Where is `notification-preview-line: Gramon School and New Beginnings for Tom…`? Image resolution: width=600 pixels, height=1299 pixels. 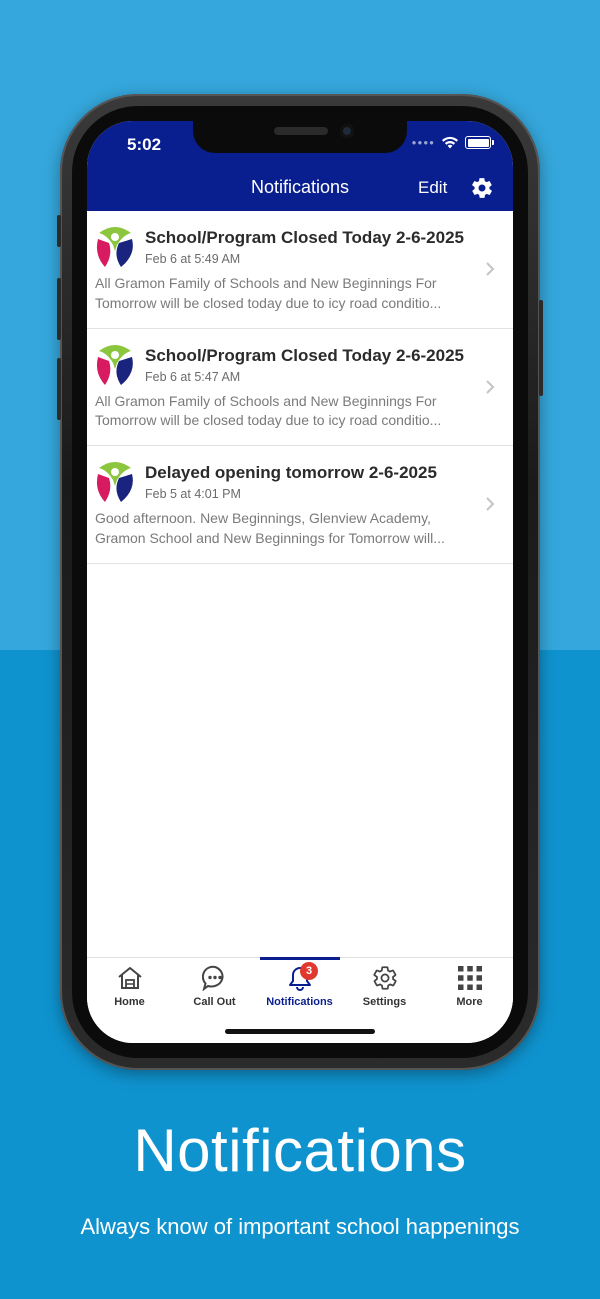 notification-preview-line: Gramon School and New Beginnings for Tom… is located at coordinates (270, 537).